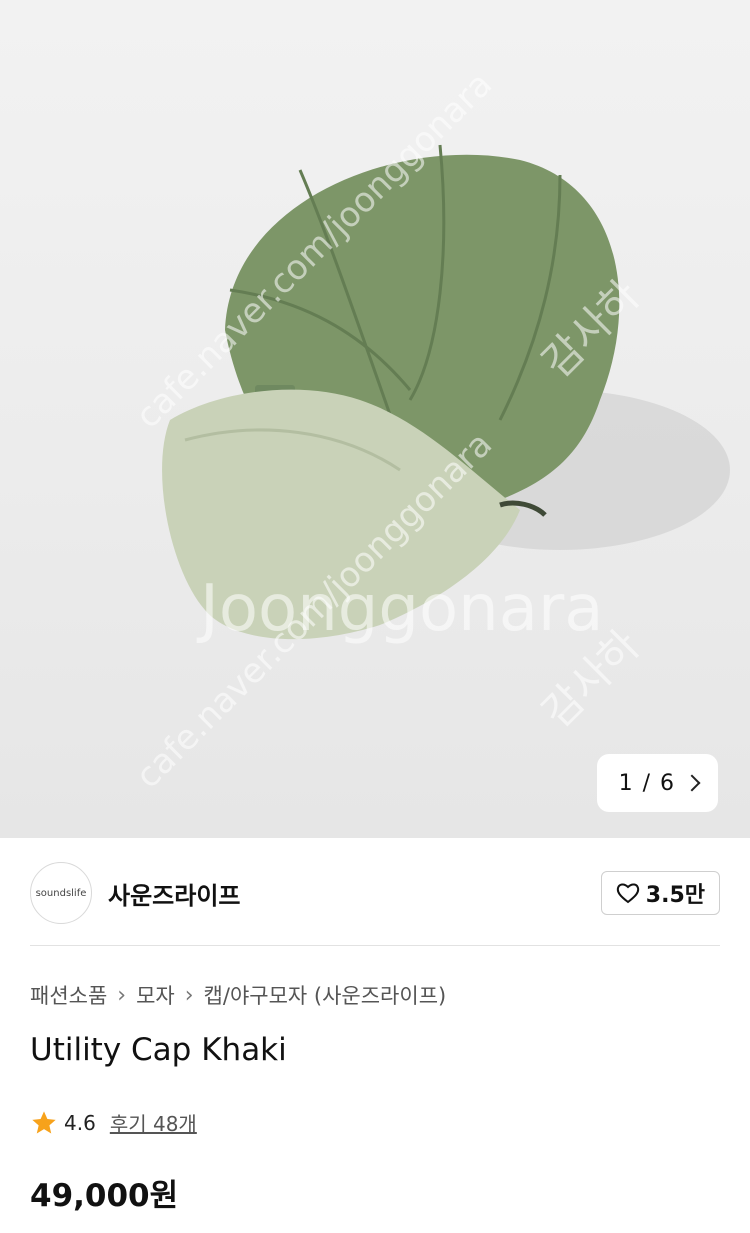 This screenshot has width=750, height=1233. What do you see at coordinates (627, 893) in the screenshot?
I see `heart-icon` at bounding box center [627, 893].